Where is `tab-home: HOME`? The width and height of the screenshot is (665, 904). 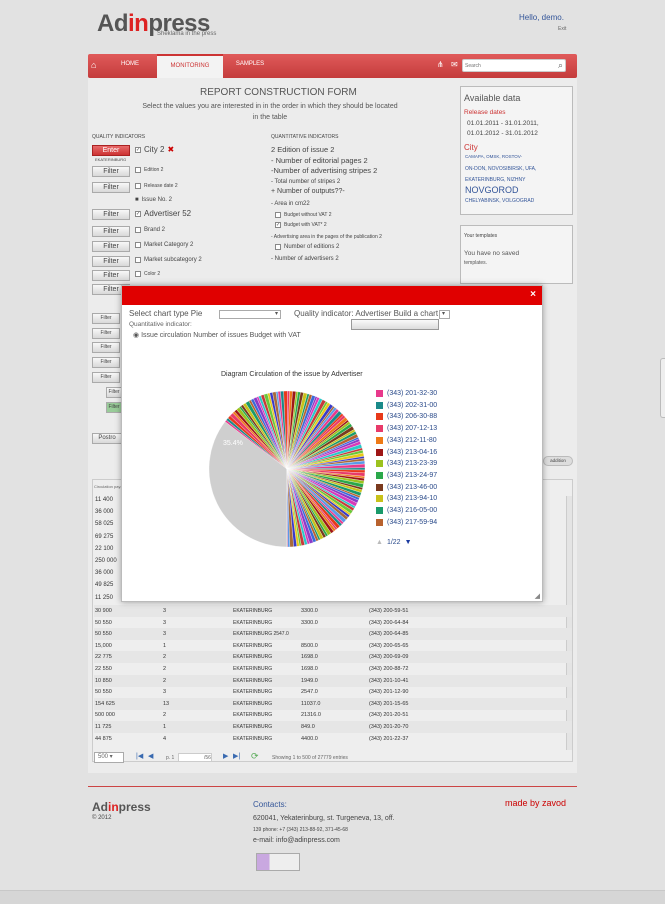
tab-home: HOME is located at coordinates (130, 66).